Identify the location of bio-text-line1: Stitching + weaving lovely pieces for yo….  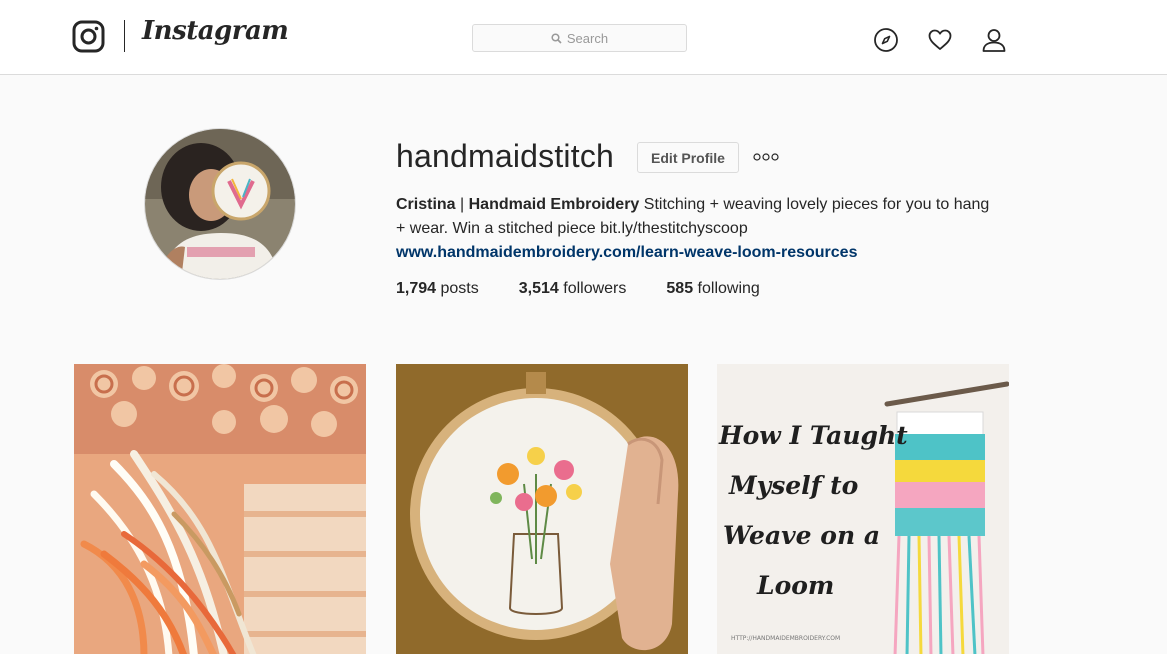
(814, 204).